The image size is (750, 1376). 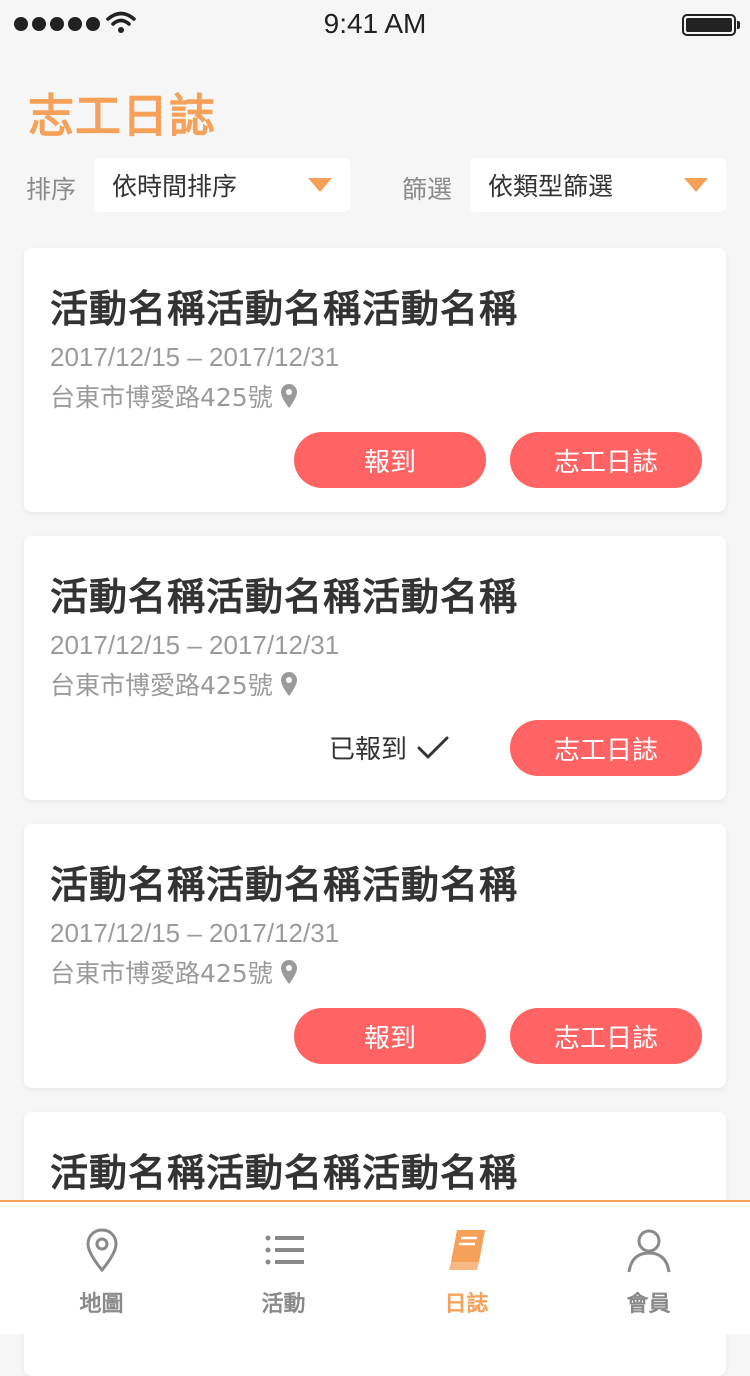 I want to click on tab-bar: 地圖 活動 日誌 會員, so click(x=375, y=1267).